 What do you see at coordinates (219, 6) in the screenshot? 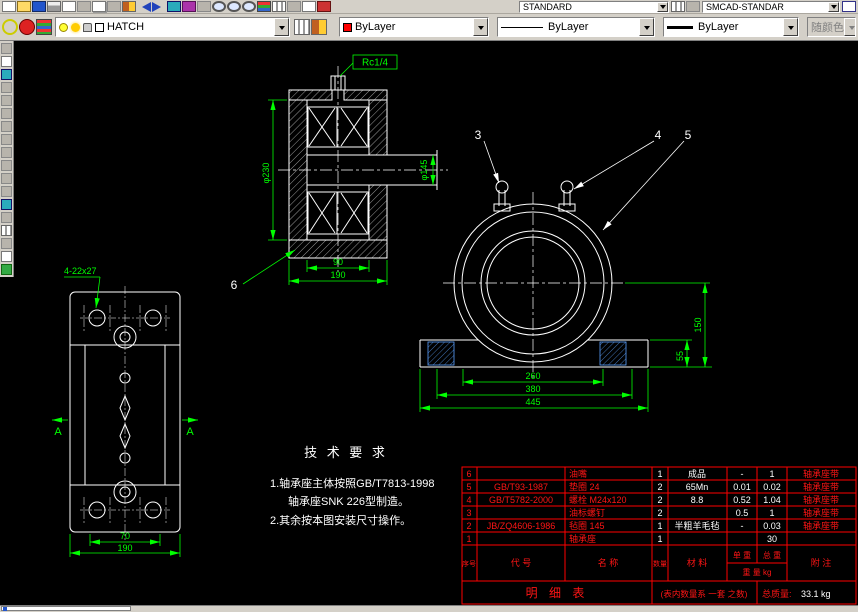
I see `zoom-realtime-icon` at bounding box center [219, 6].